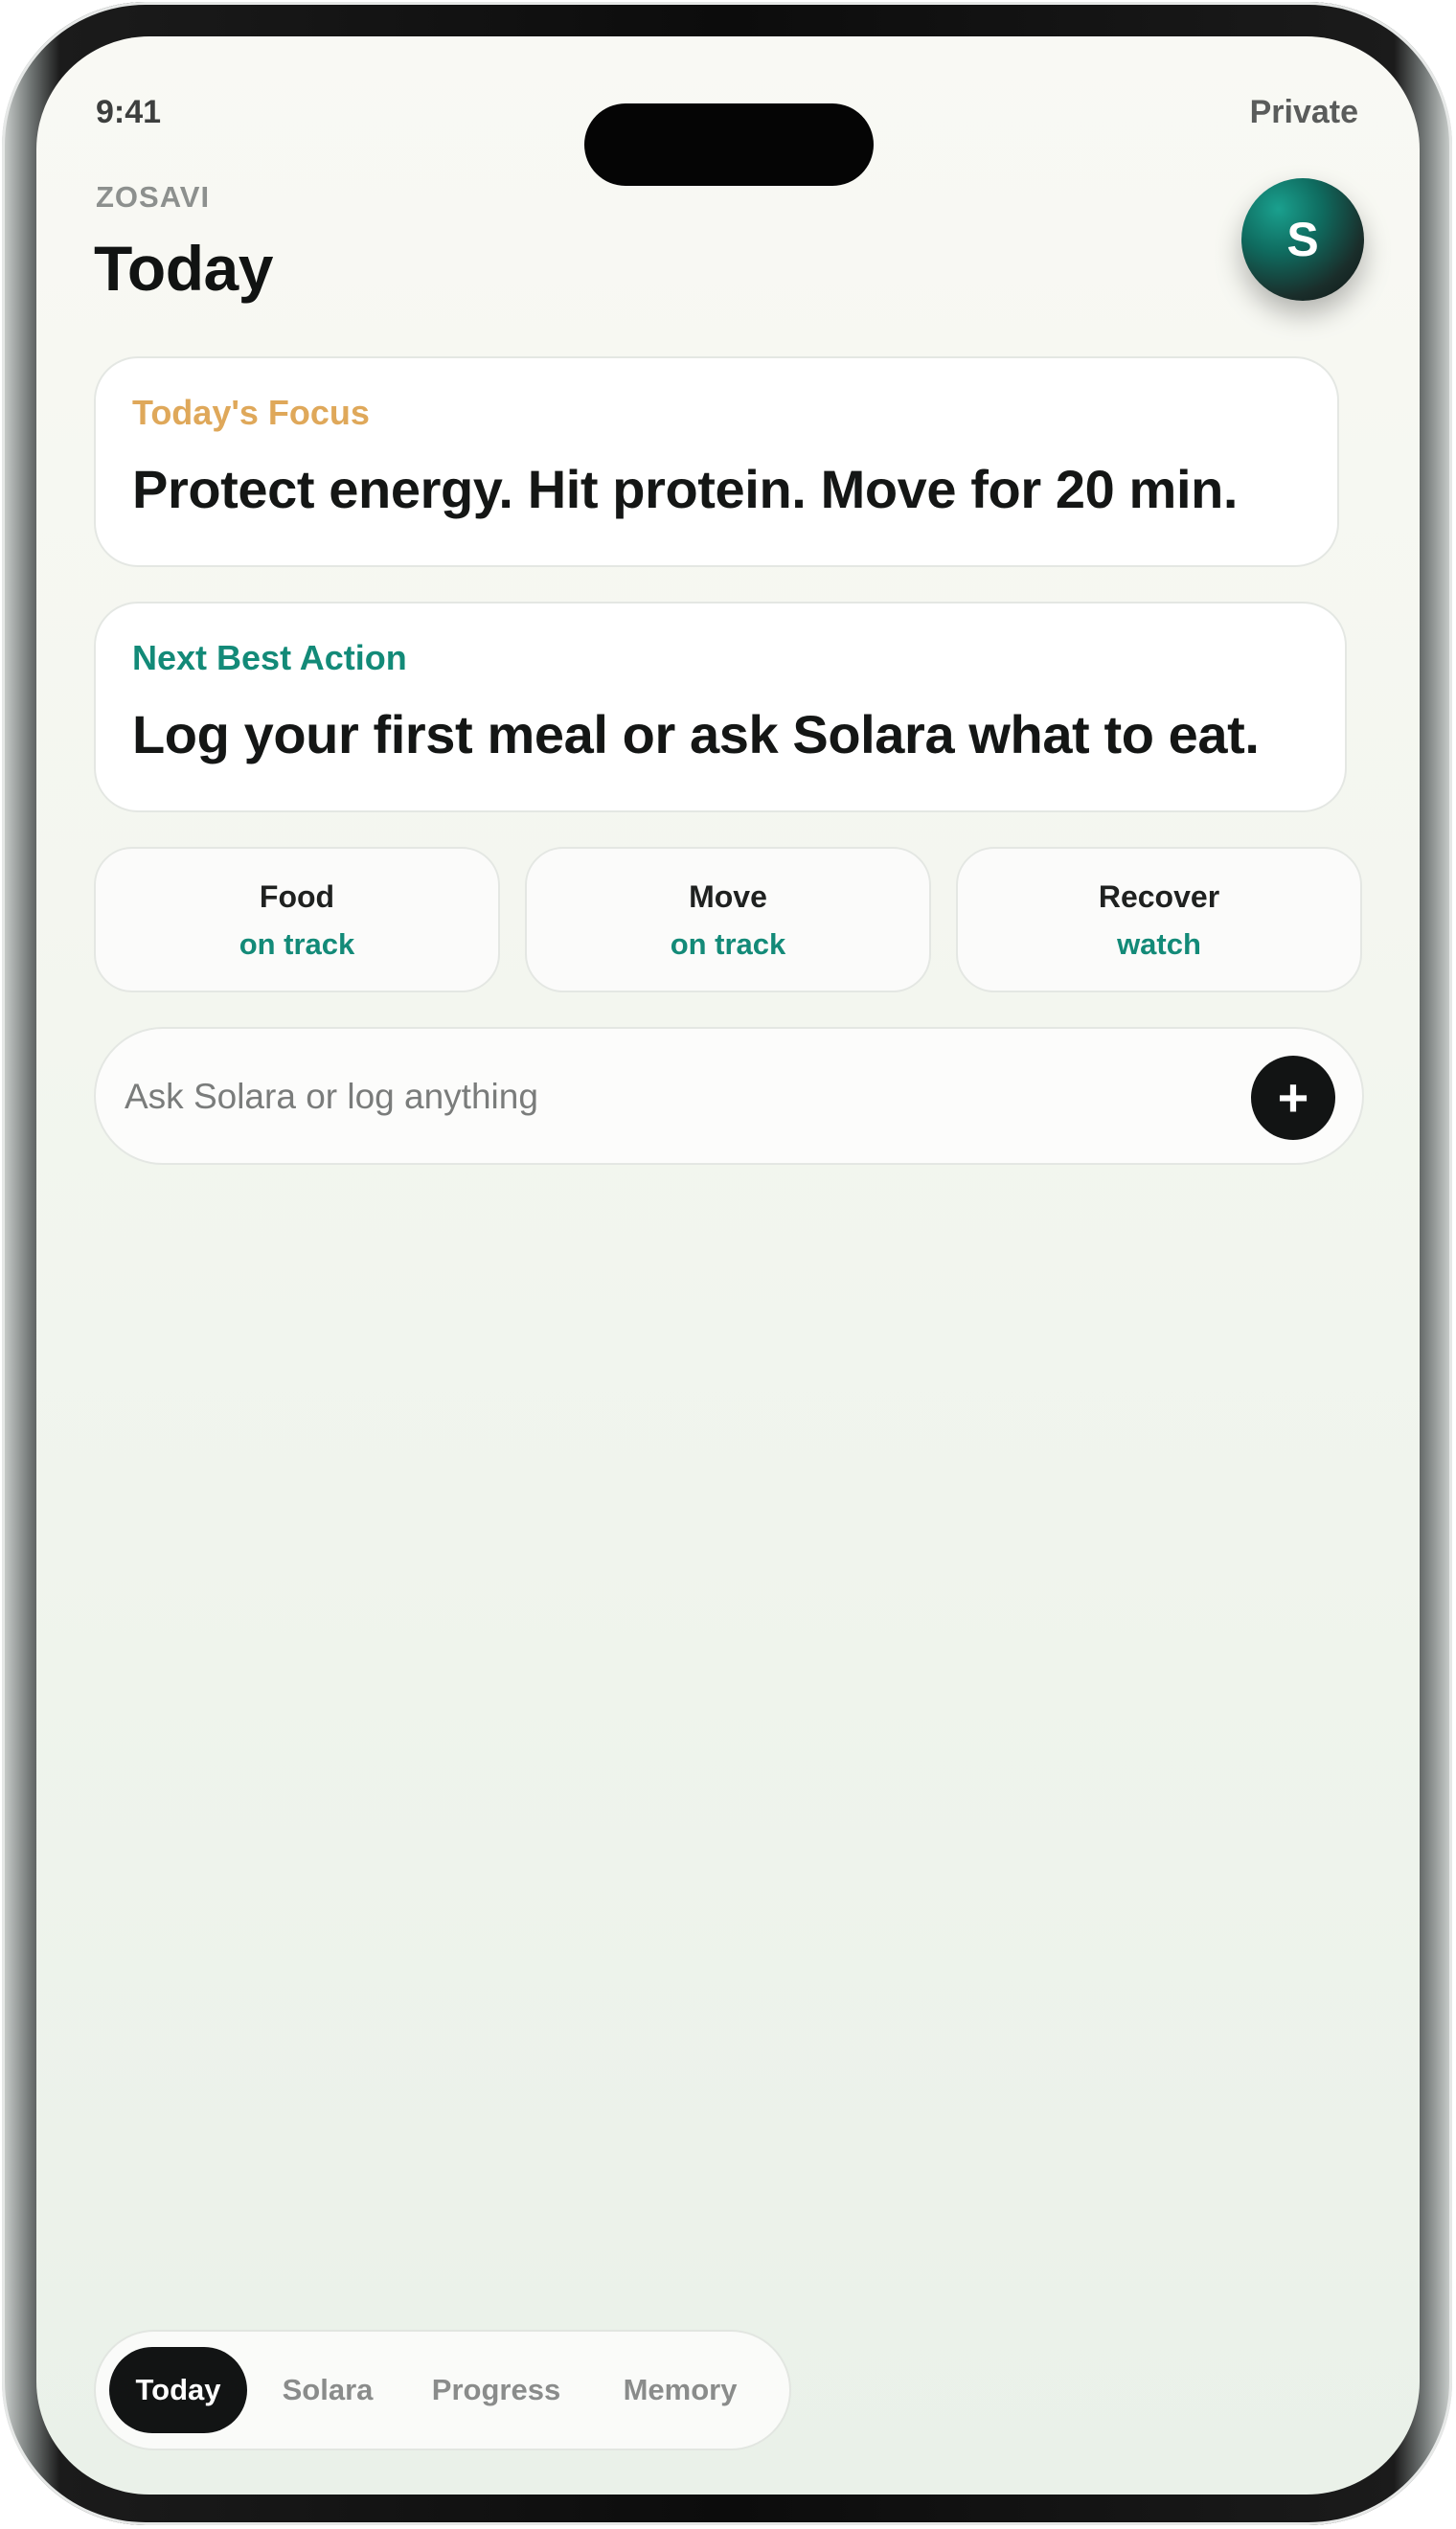 Image resolution: width=1456 pixels, height=2529 pixels. I want to click on status-time: 9:41, so click(129, 112).